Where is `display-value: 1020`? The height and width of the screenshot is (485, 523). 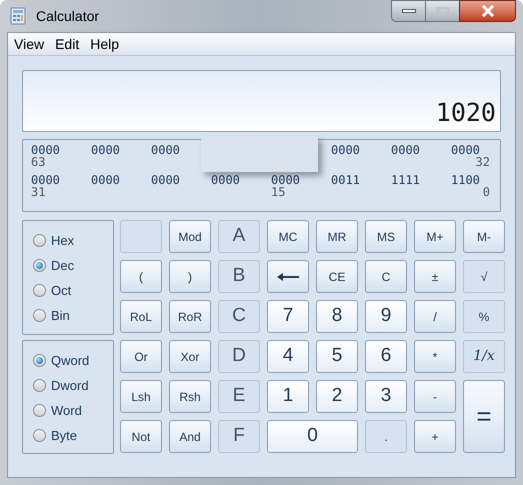 display-value: 1020 is located at coordinates (466, 112).